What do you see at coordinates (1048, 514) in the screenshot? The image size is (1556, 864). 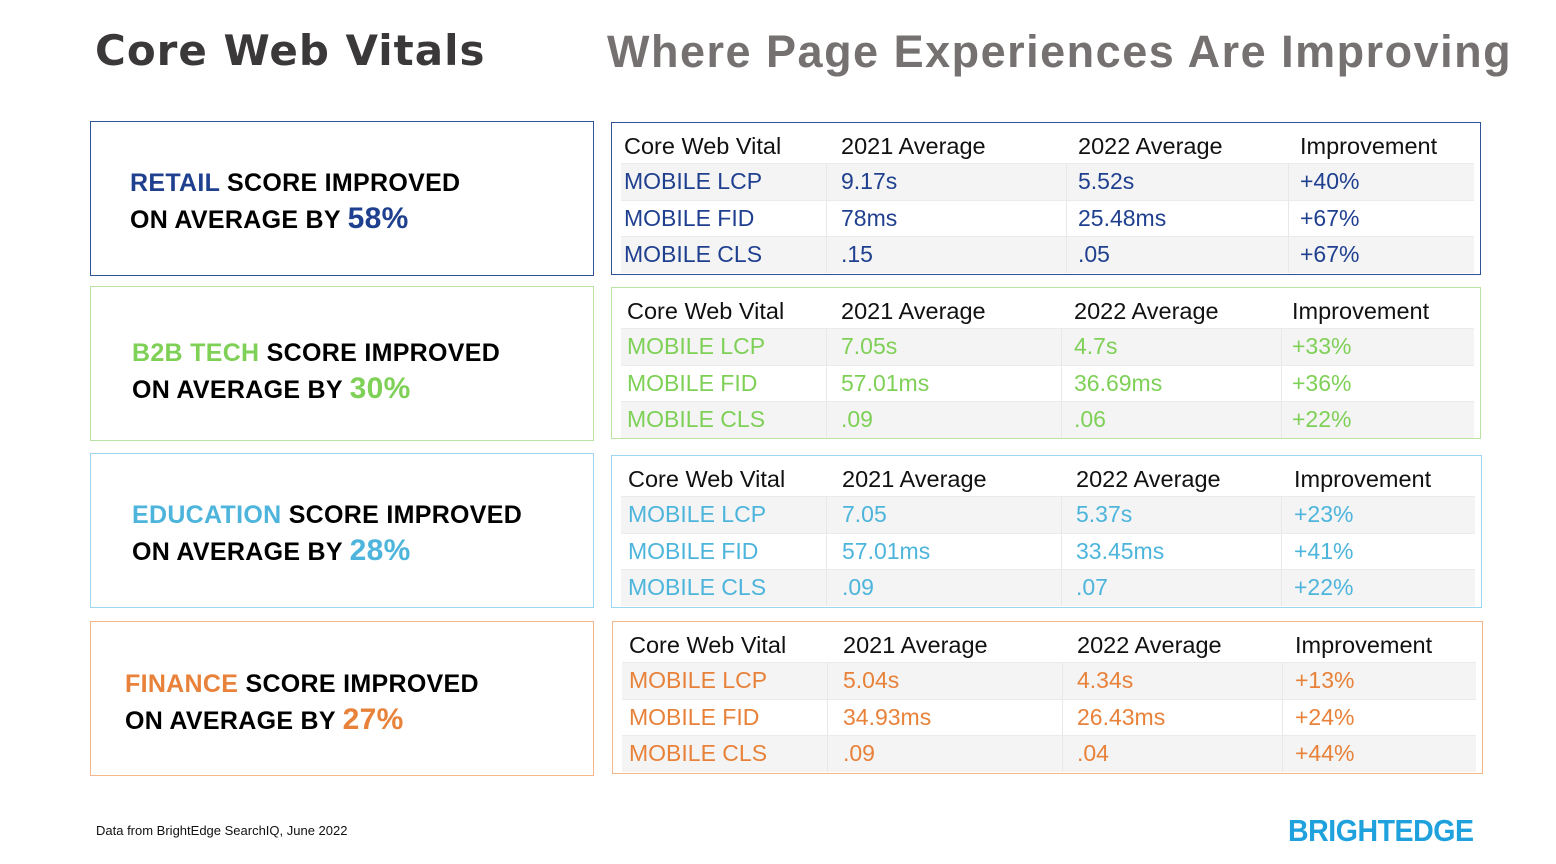 I see `table-row: MOBILE LCP 7.05 5.37s +23%` at bounding box center [1048, 514].